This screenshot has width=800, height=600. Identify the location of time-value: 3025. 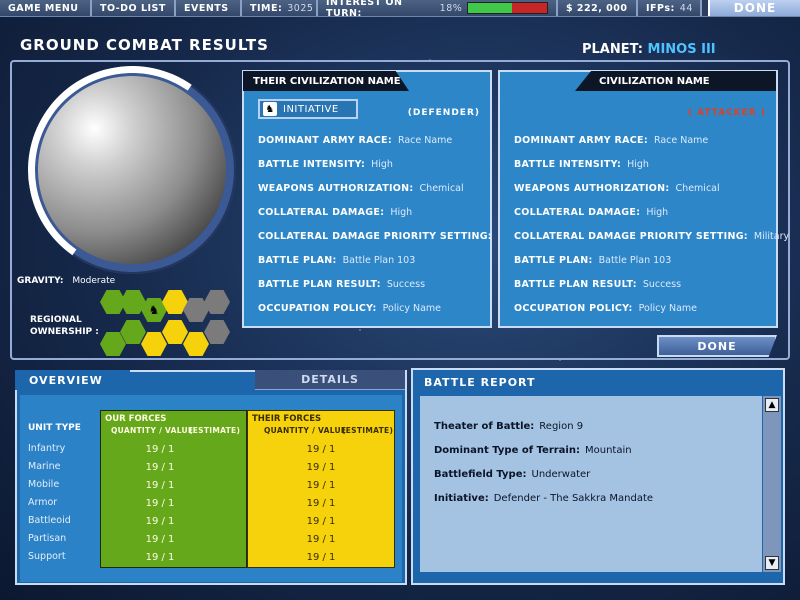
(300, 8).